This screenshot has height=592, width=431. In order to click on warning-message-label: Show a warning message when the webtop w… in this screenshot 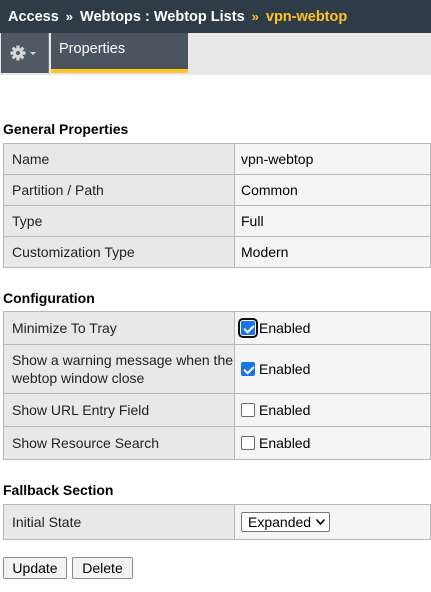, I will do `click(119, 369)`.